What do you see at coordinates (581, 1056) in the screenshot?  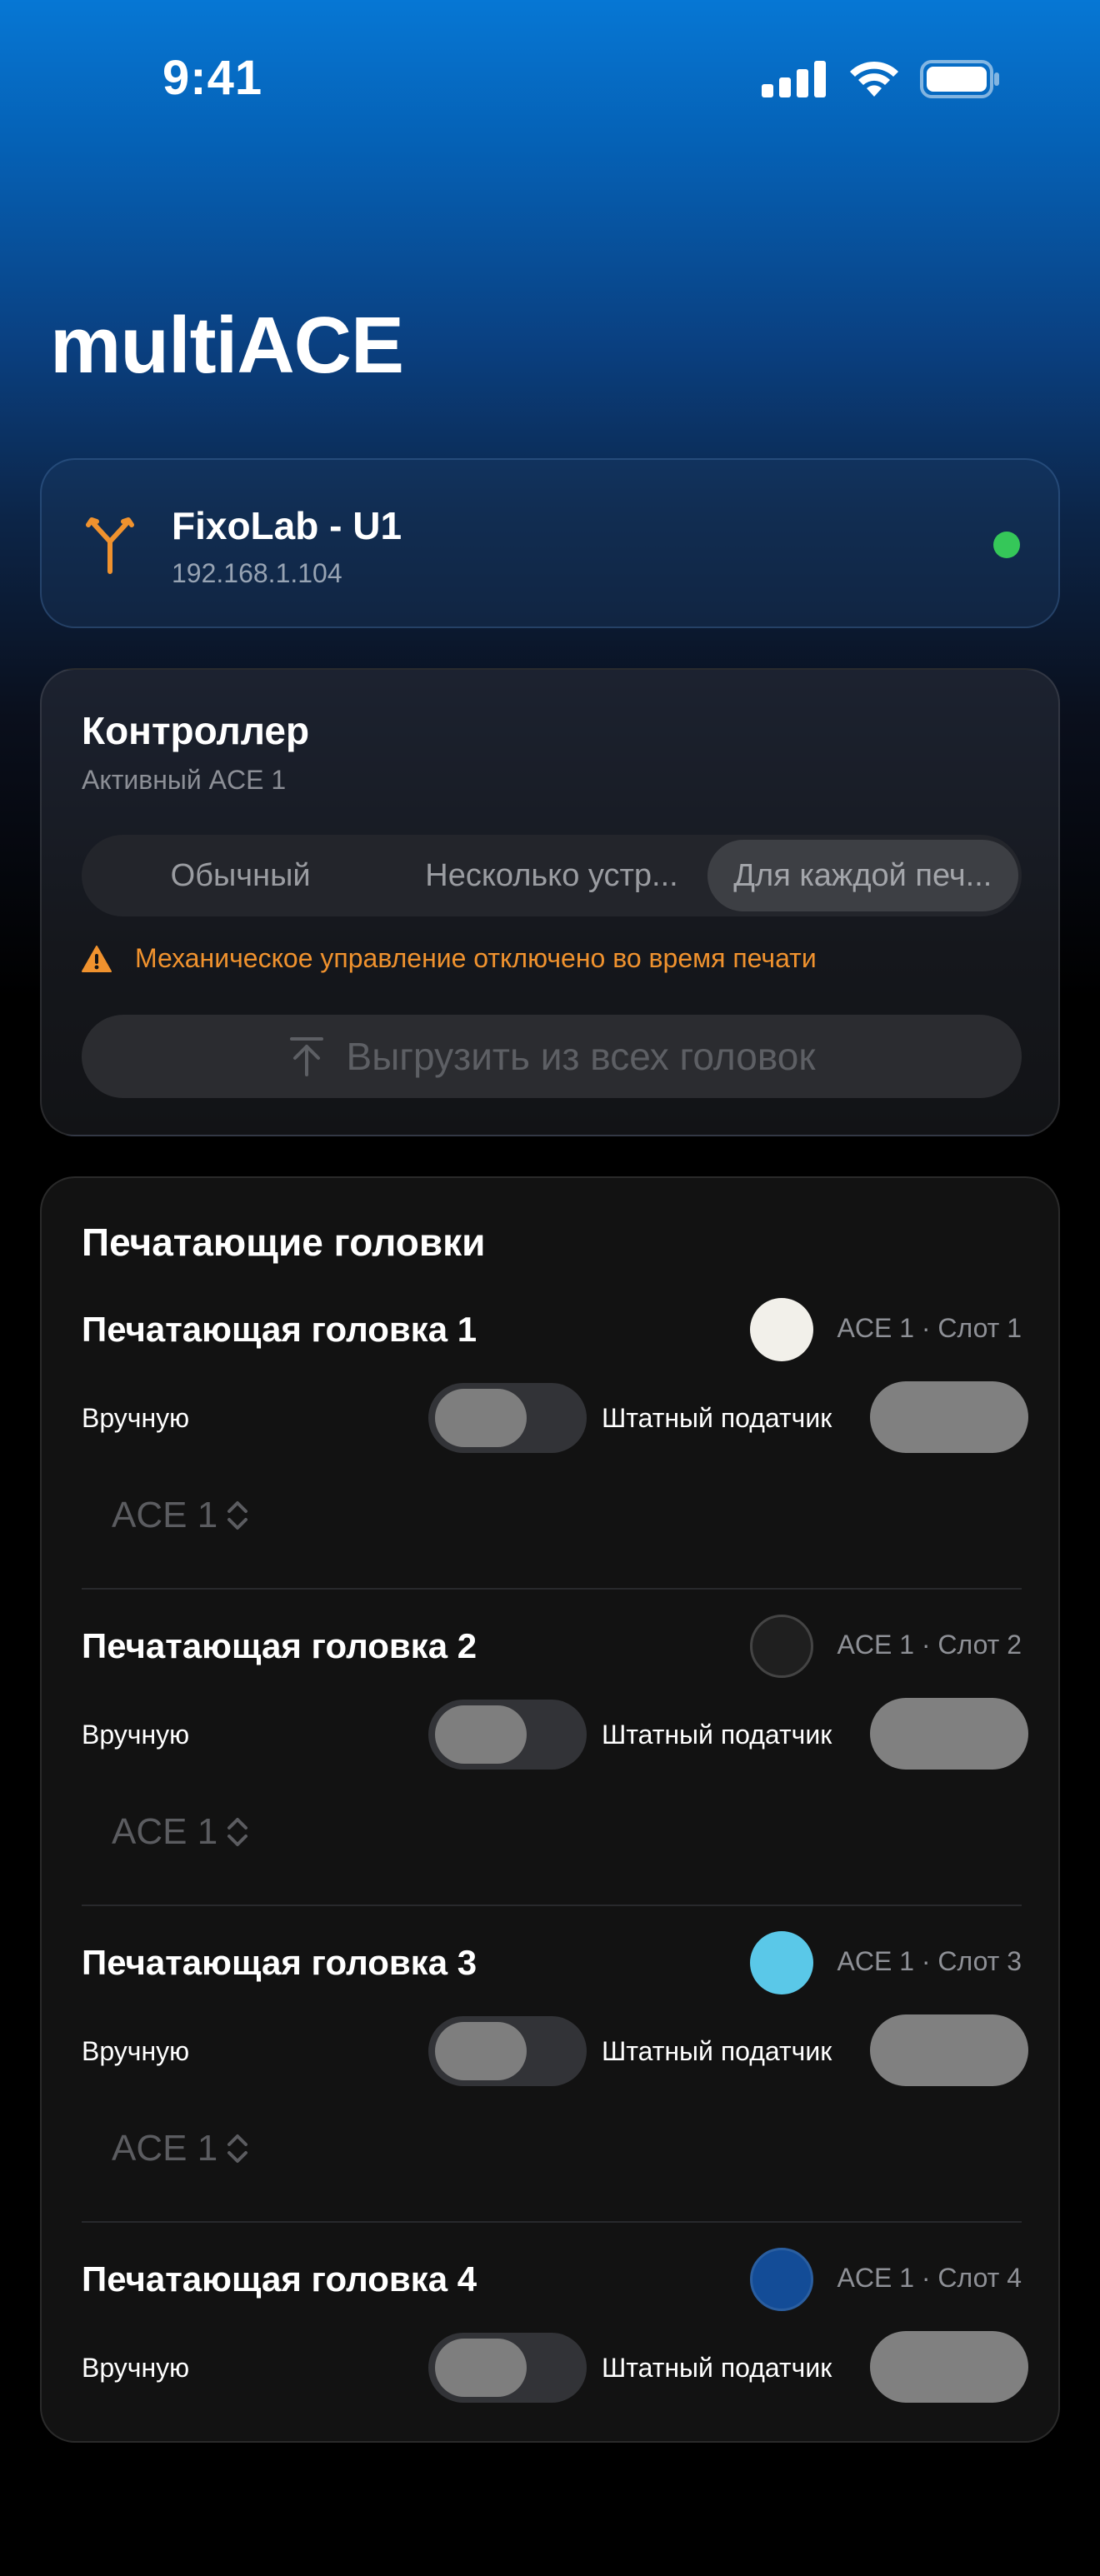 I see `unload-all-label: Выгрузить из всех головок` at bounding box center [581, 1056].